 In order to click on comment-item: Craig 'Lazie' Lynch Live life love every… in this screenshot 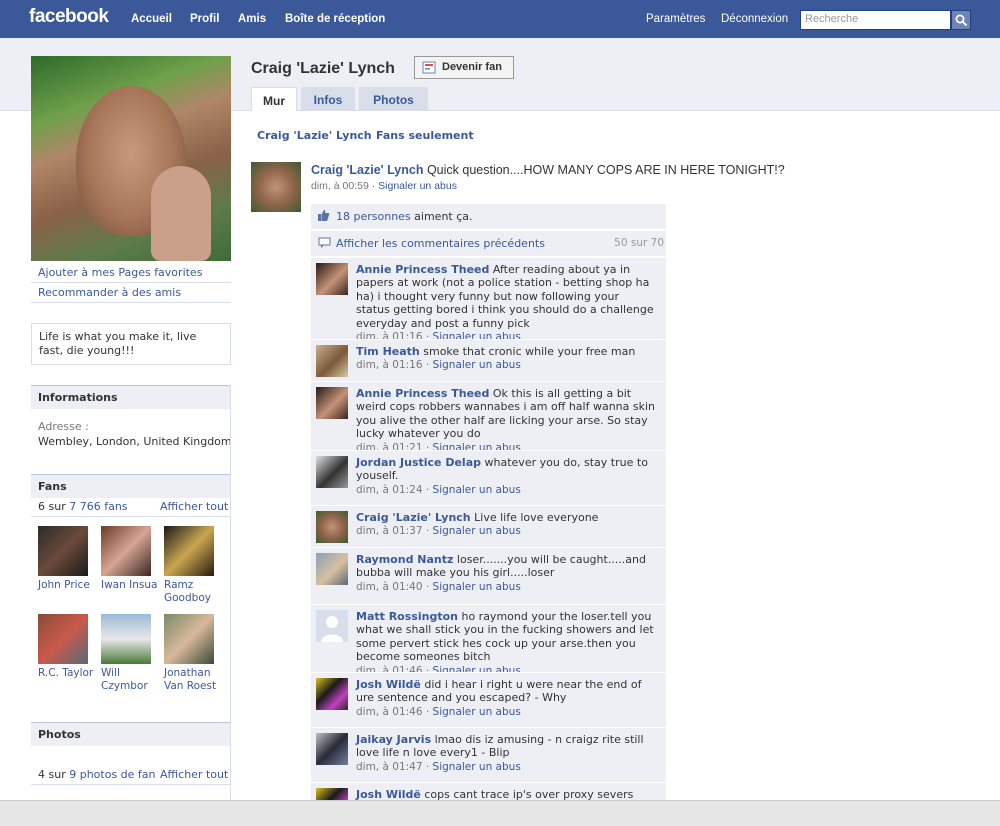, I will do `click(488, 526)`.